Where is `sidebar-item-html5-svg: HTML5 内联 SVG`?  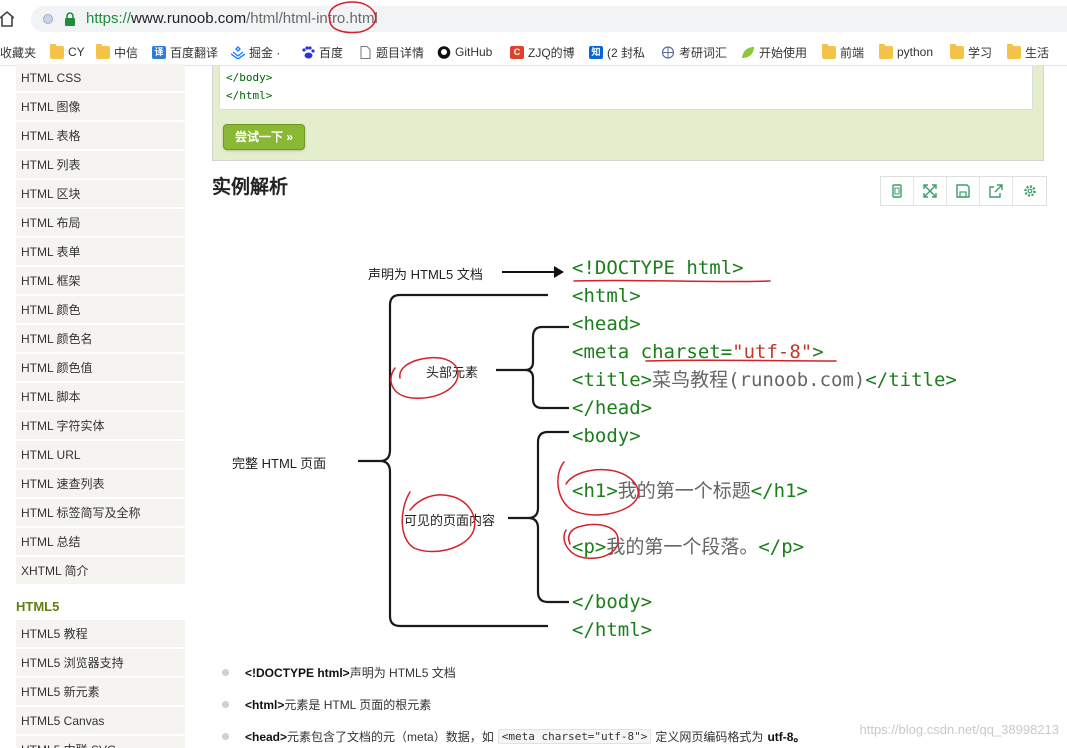 sidebar-item-html5-svg: HTML5 内联 SVG is located at coordinates (100, 742).